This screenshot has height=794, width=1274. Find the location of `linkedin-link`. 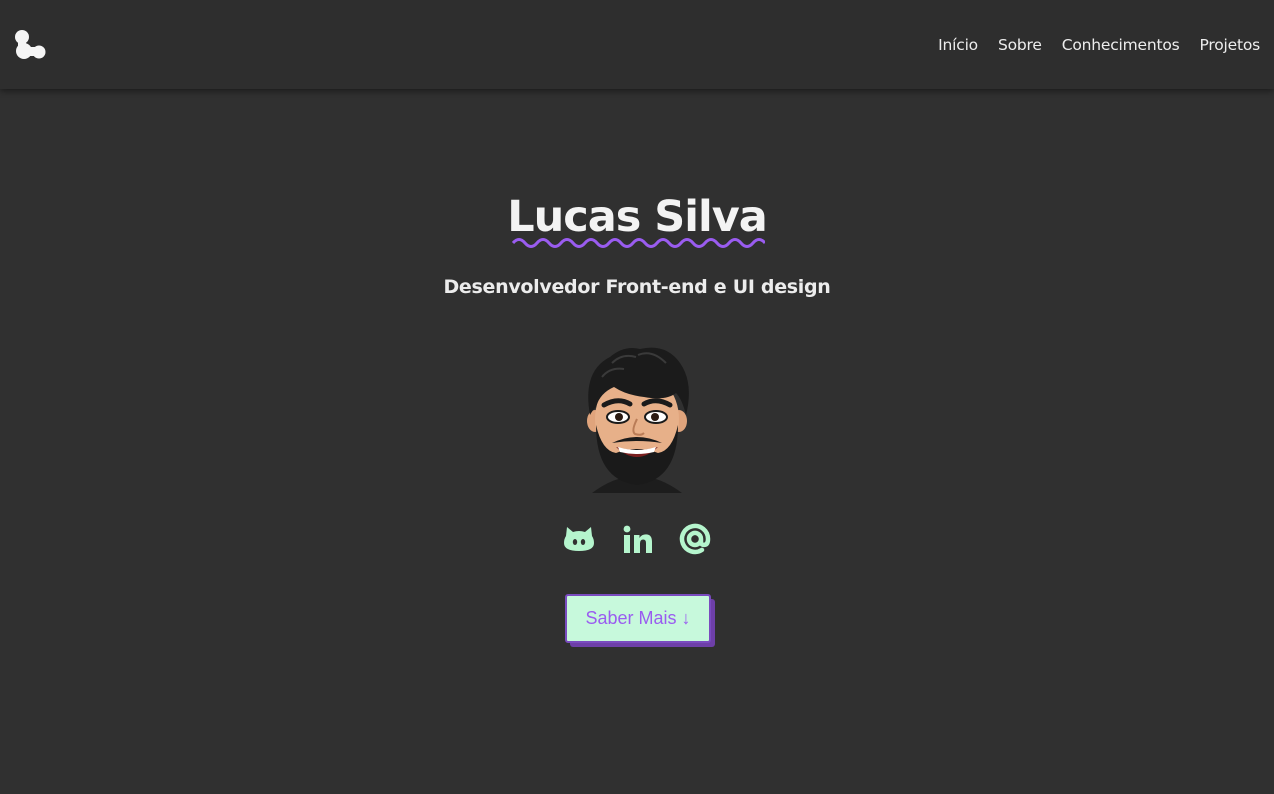

linkedin-link is located at coordinates (637, 539).